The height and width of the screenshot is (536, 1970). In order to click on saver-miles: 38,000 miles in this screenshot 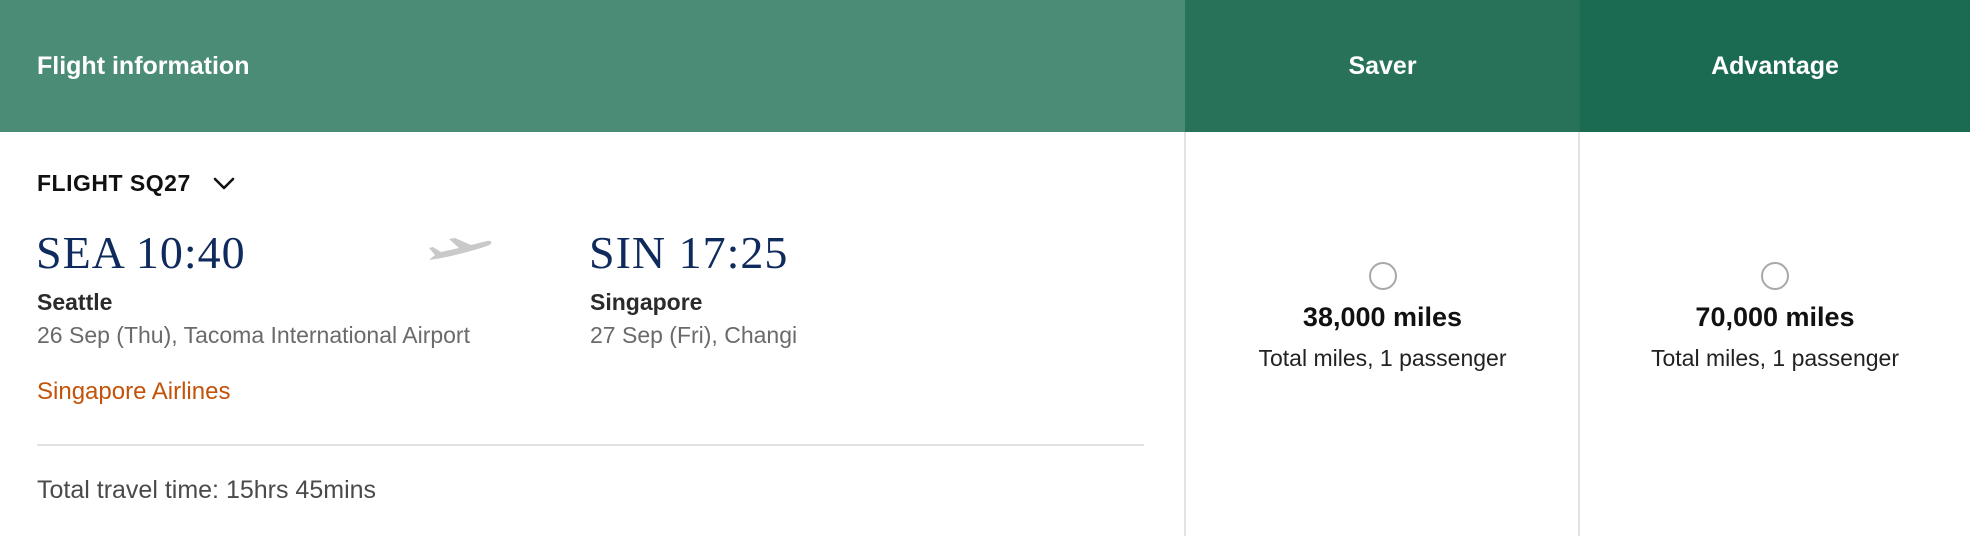, I will do `click(1382, 317)`.